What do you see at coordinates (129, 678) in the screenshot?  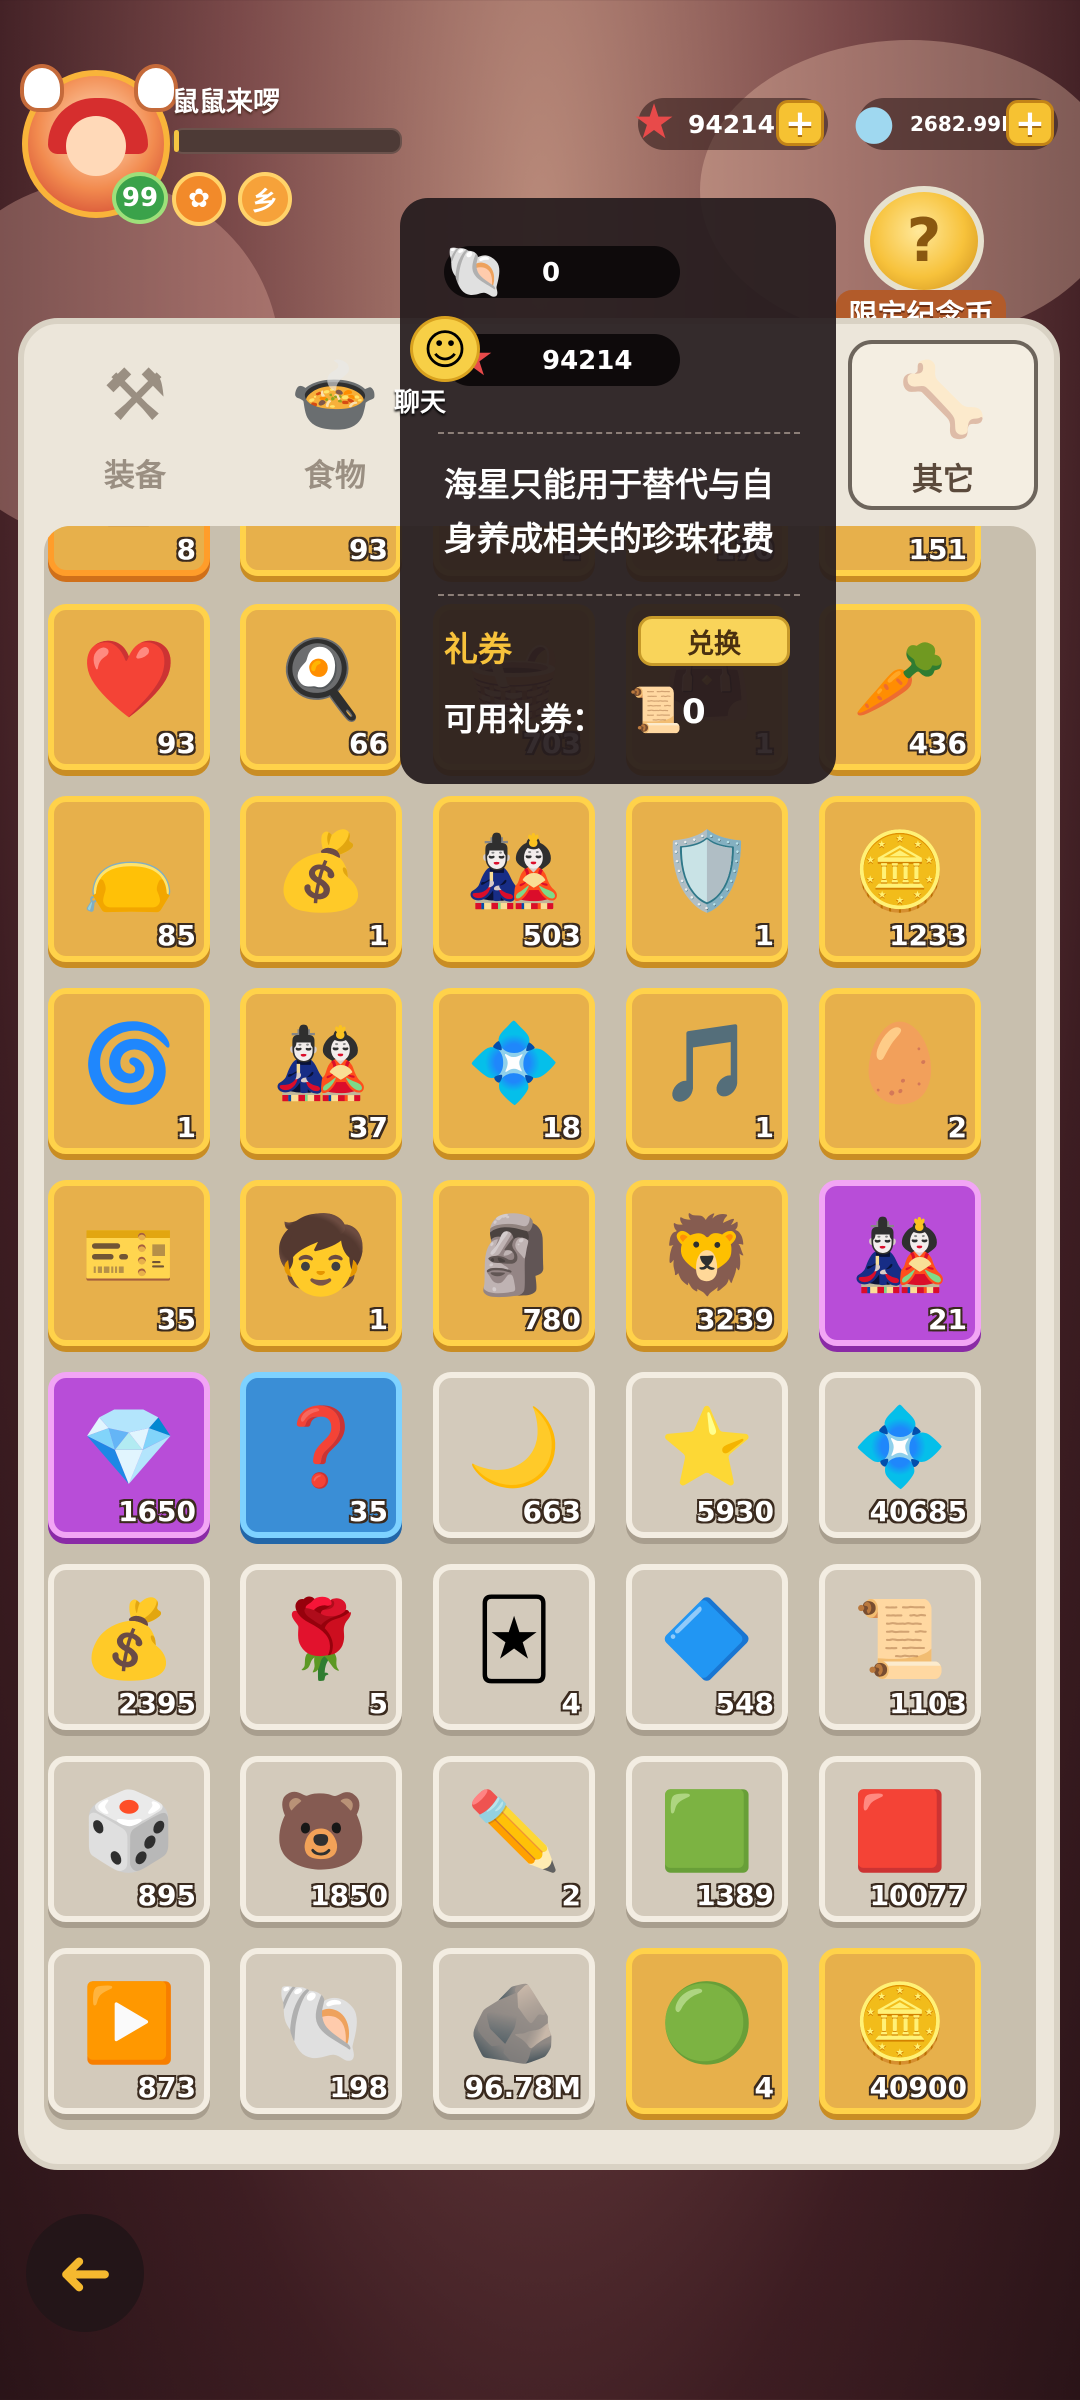 I see `item-icon: ❤️` at bounding box center [129, 678].